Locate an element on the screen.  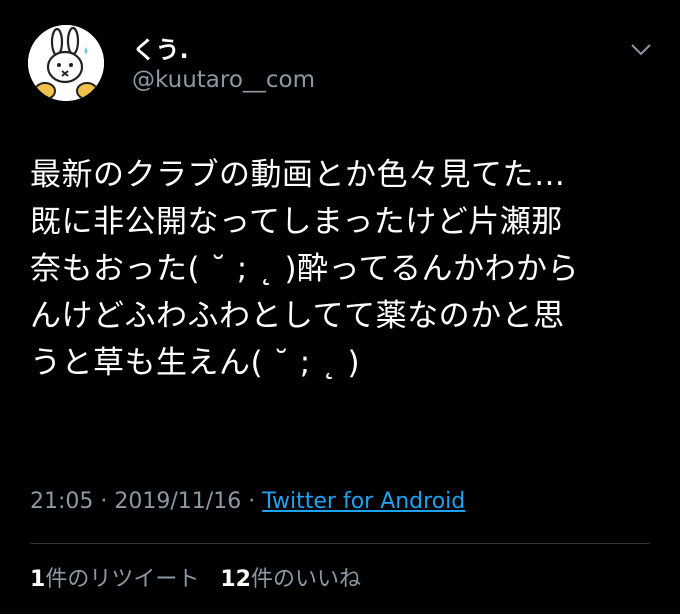
tweet-line: 奈もおった( ˘ ; ˛ )酔ってるんかわから is located at coordinates (304, 269).